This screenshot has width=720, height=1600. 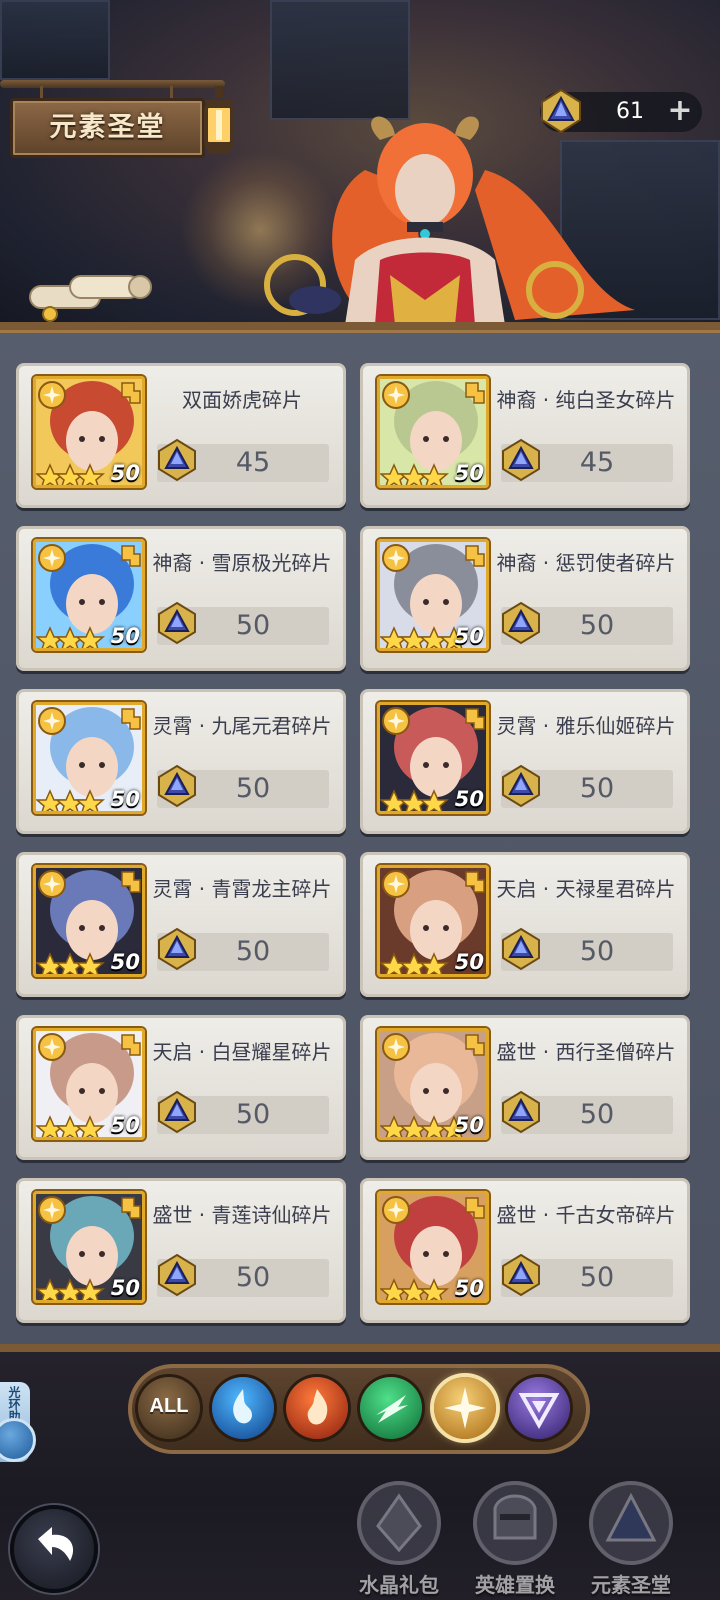 I want to click on page-title: 元素圣堂, so click(x=107, y=127).